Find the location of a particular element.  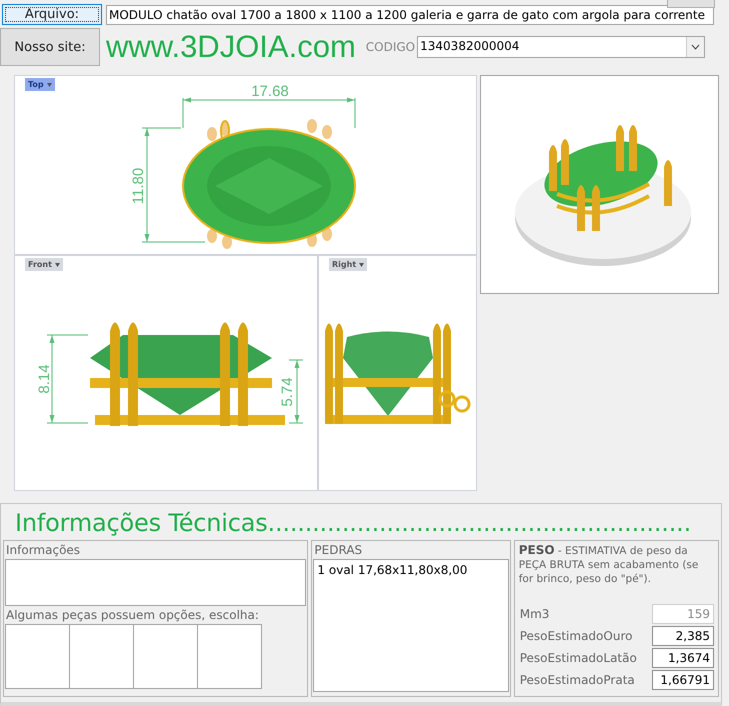

weight-label: PesoEstimadoLatão is located at coordinates (578, 658).